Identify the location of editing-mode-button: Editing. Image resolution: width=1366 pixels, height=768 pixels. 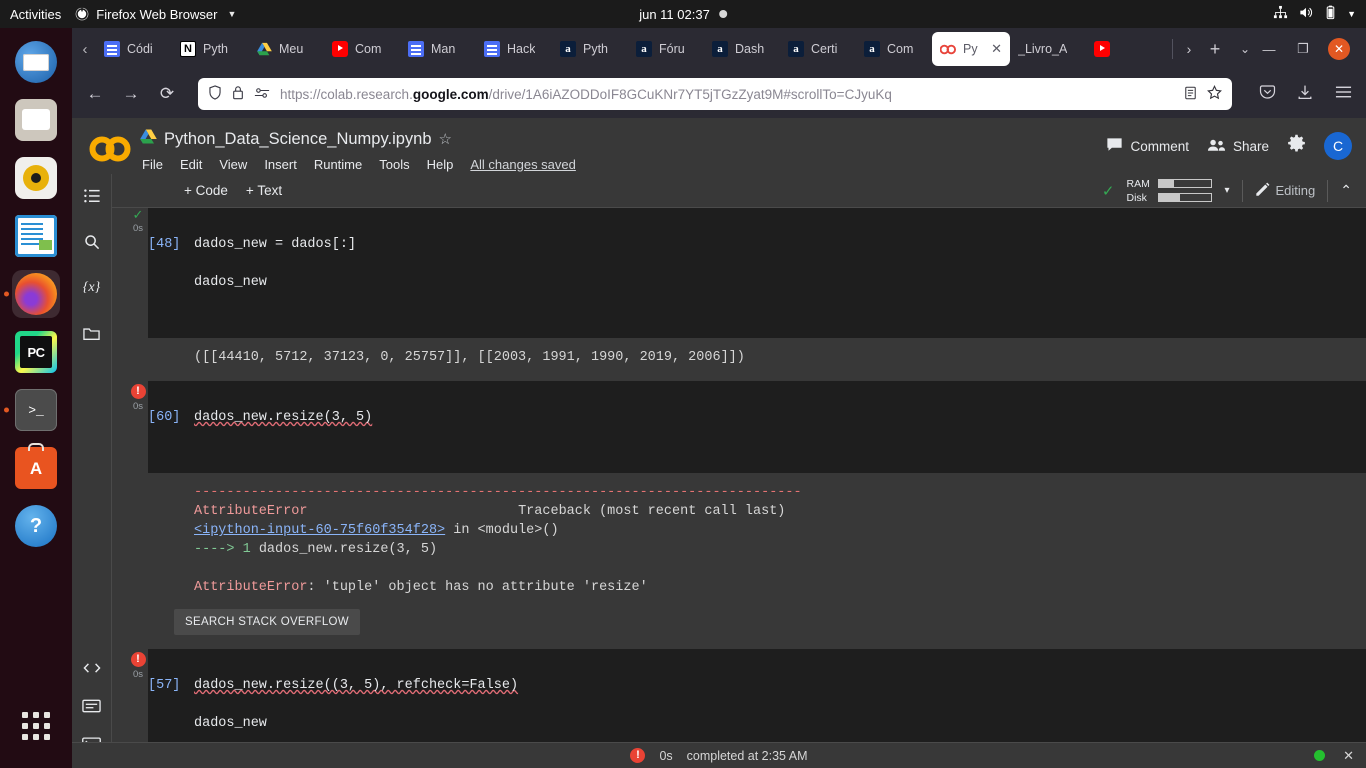
(1285, 191).